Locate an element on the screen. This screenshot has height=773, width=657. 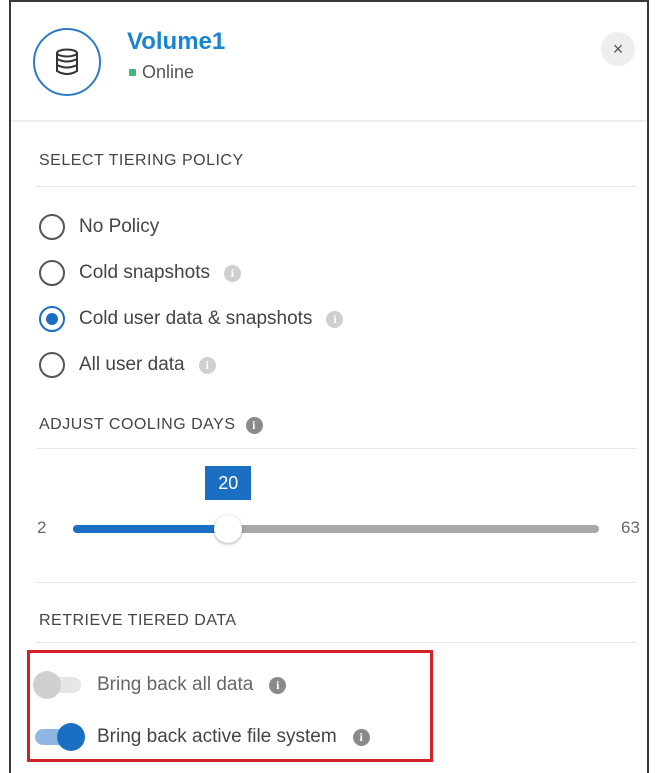
status-text: Online is located at coordinates (168, 72).